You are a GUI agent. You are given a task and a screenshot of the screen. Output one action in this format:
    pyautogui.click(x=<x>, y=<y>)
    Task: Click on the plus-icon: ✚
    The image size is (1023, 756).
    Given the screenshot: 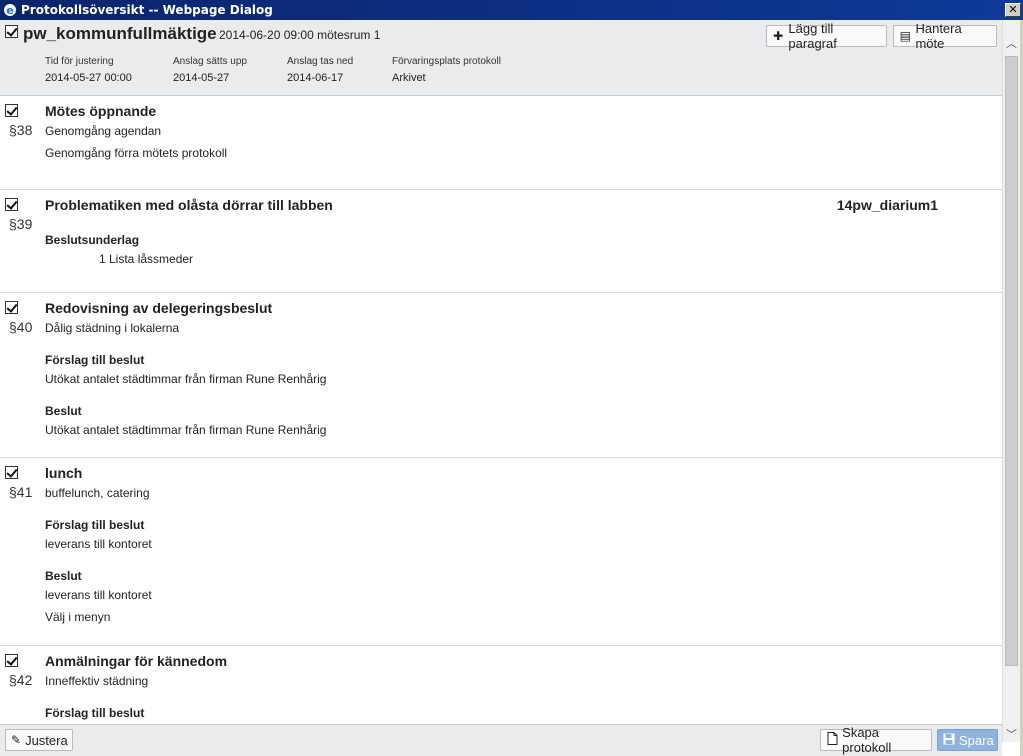 What is the action you would take?
    pyautogui.click(x=778, y=36)
    